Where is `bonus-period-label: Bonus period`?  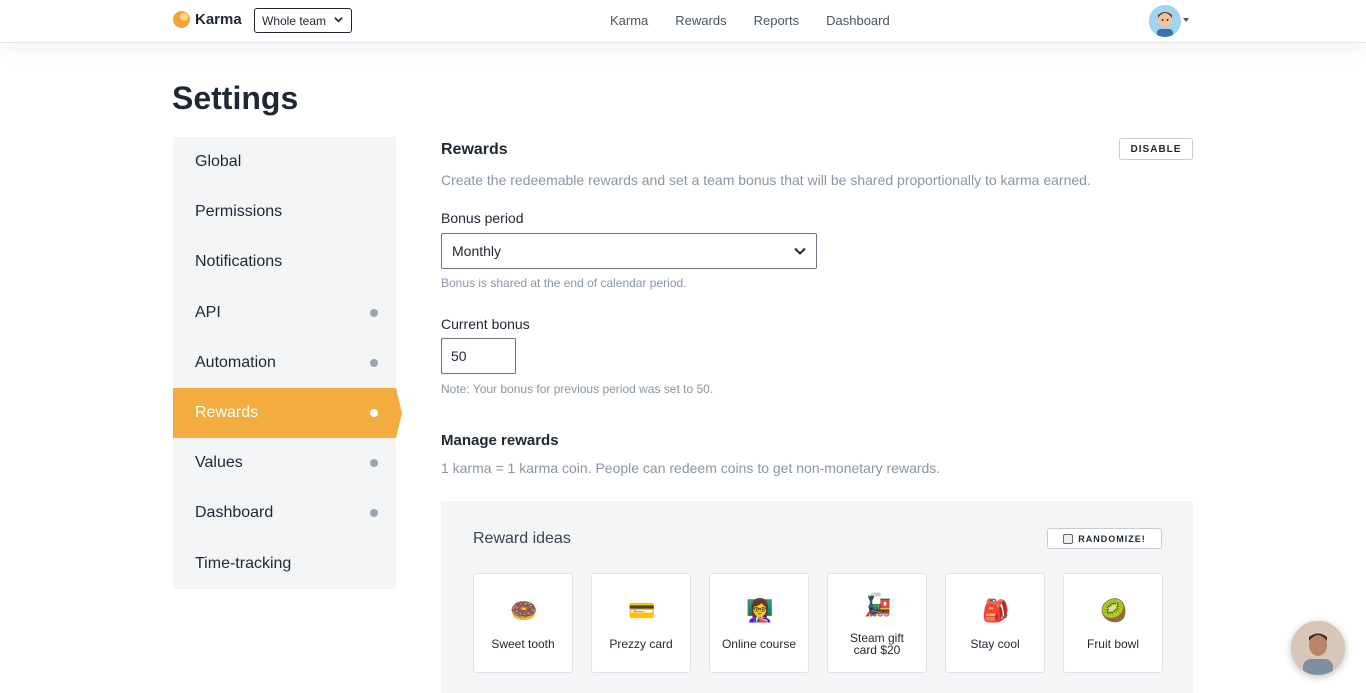
bonus-period-label: Bonus period is located at coordinates (482, 218).